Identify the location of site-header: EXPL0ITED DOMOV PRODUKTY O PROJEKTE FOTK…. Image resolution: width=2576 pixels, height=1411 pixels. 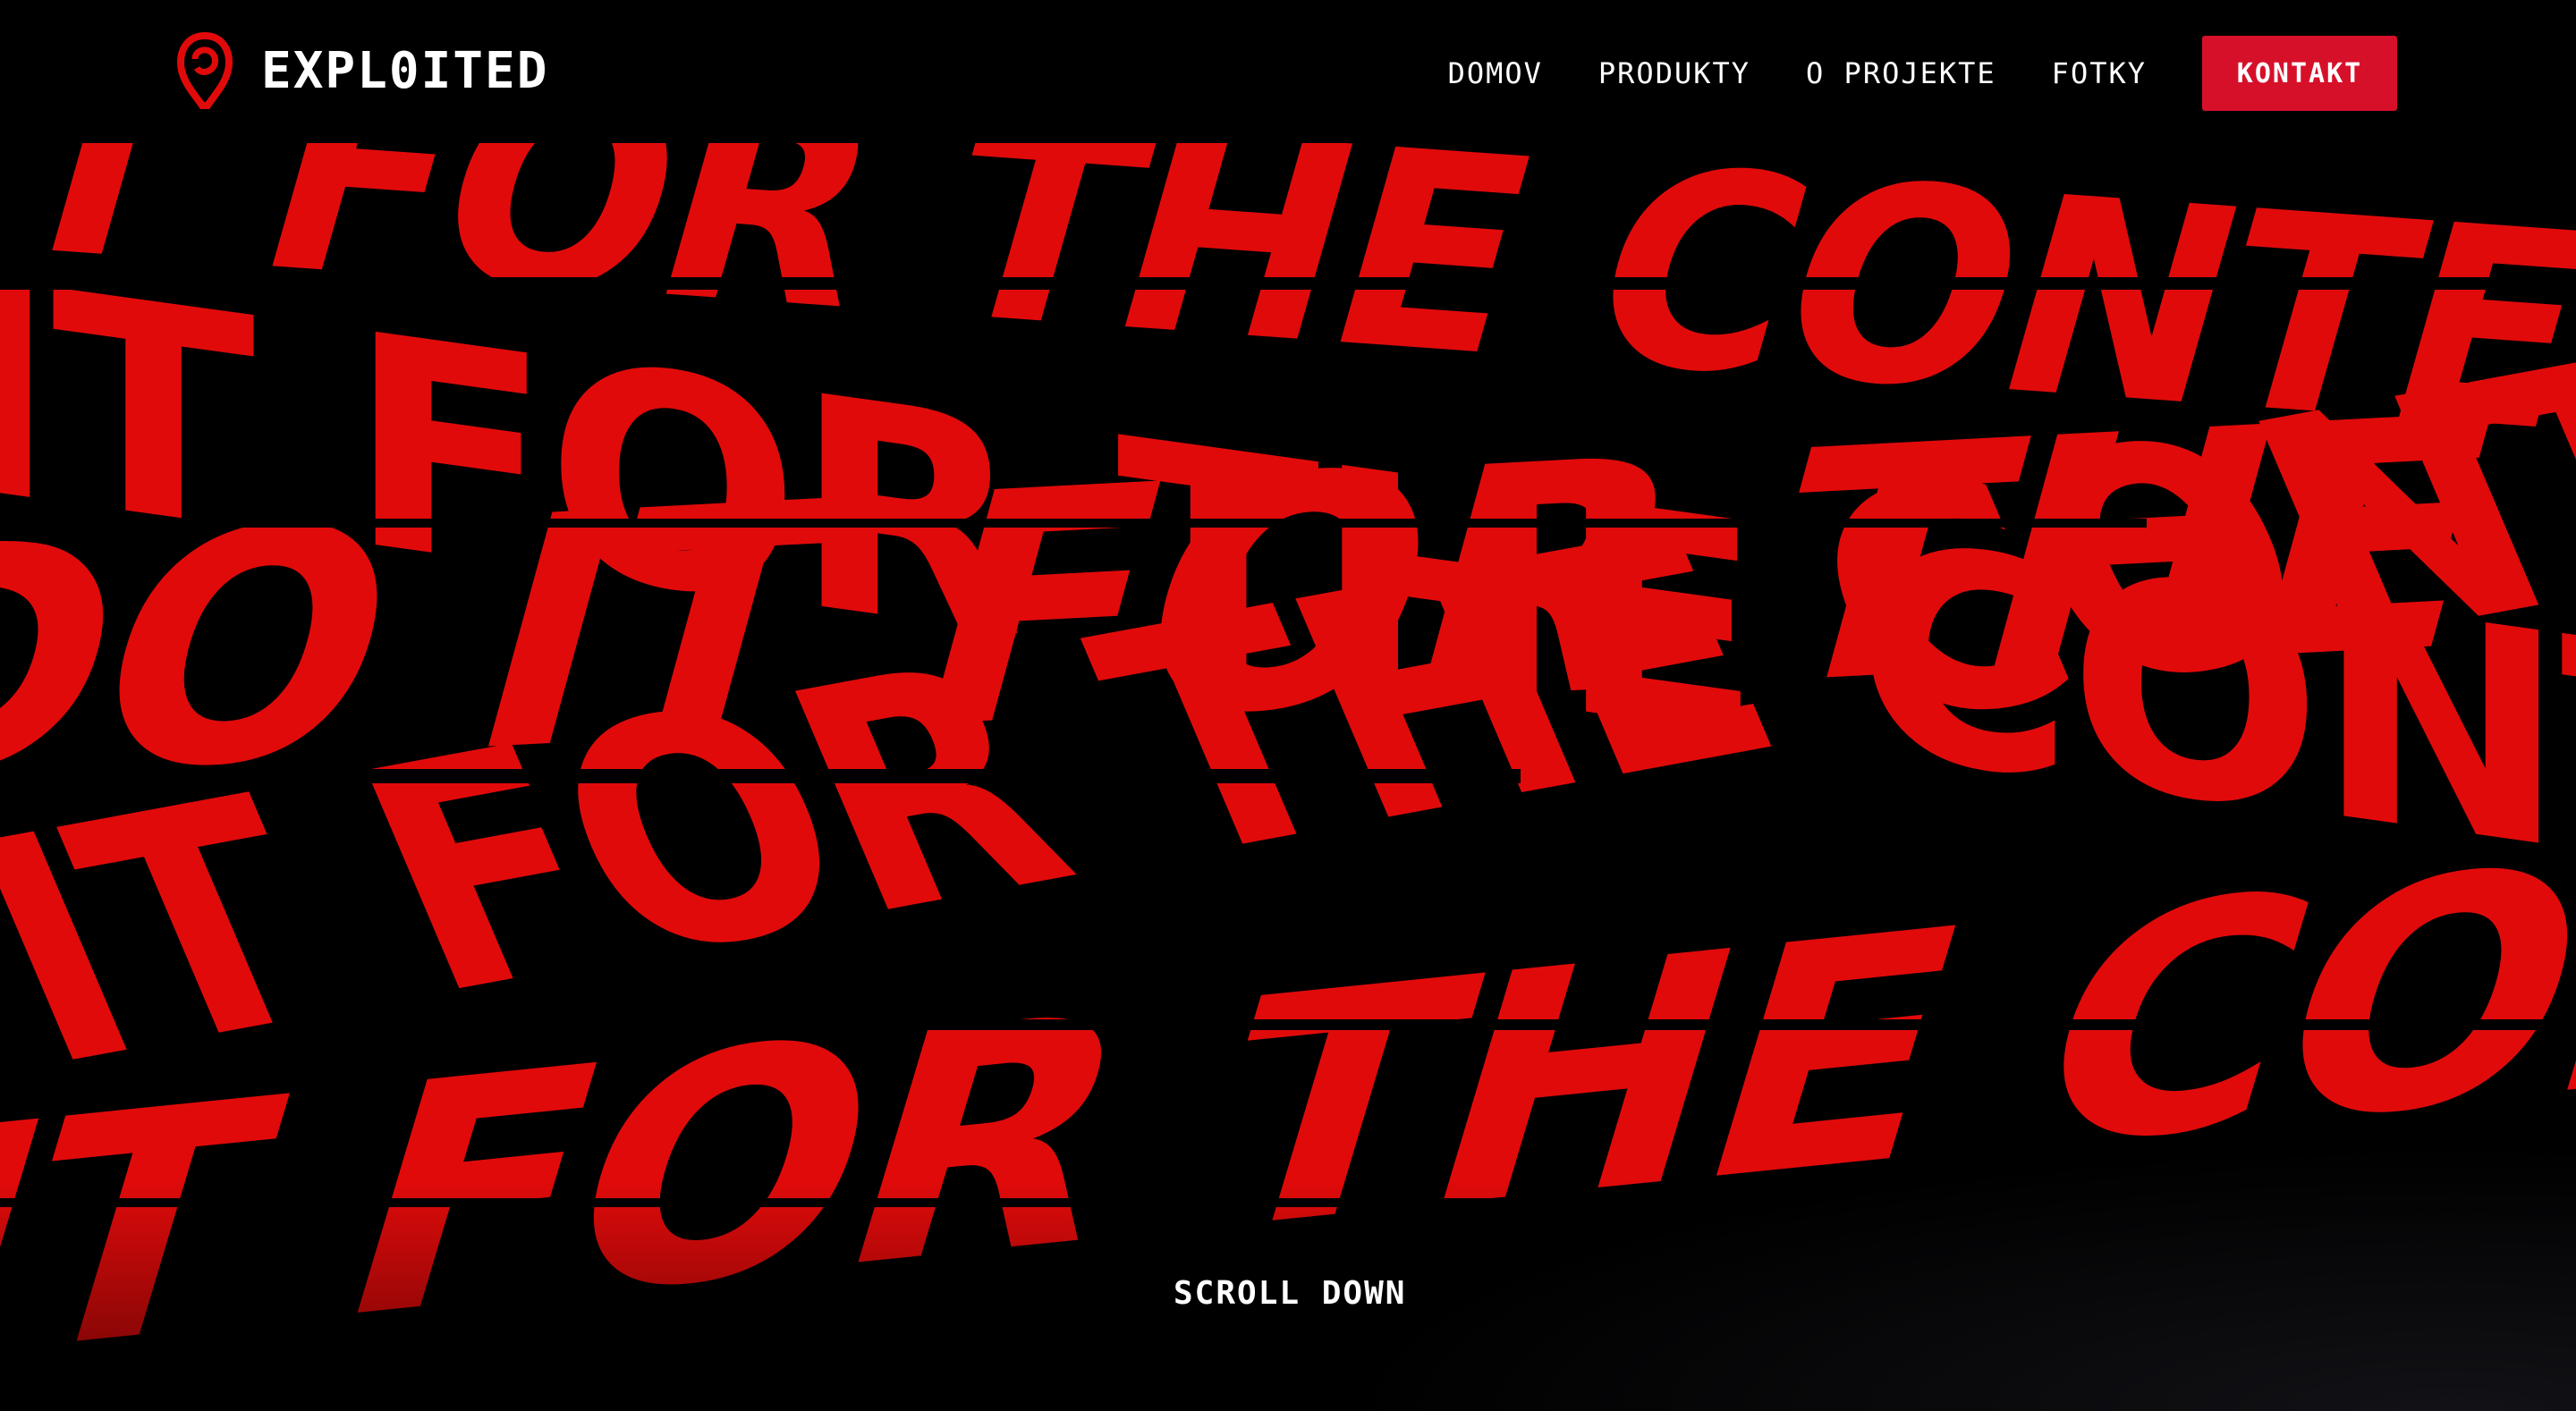
(1288, 71).